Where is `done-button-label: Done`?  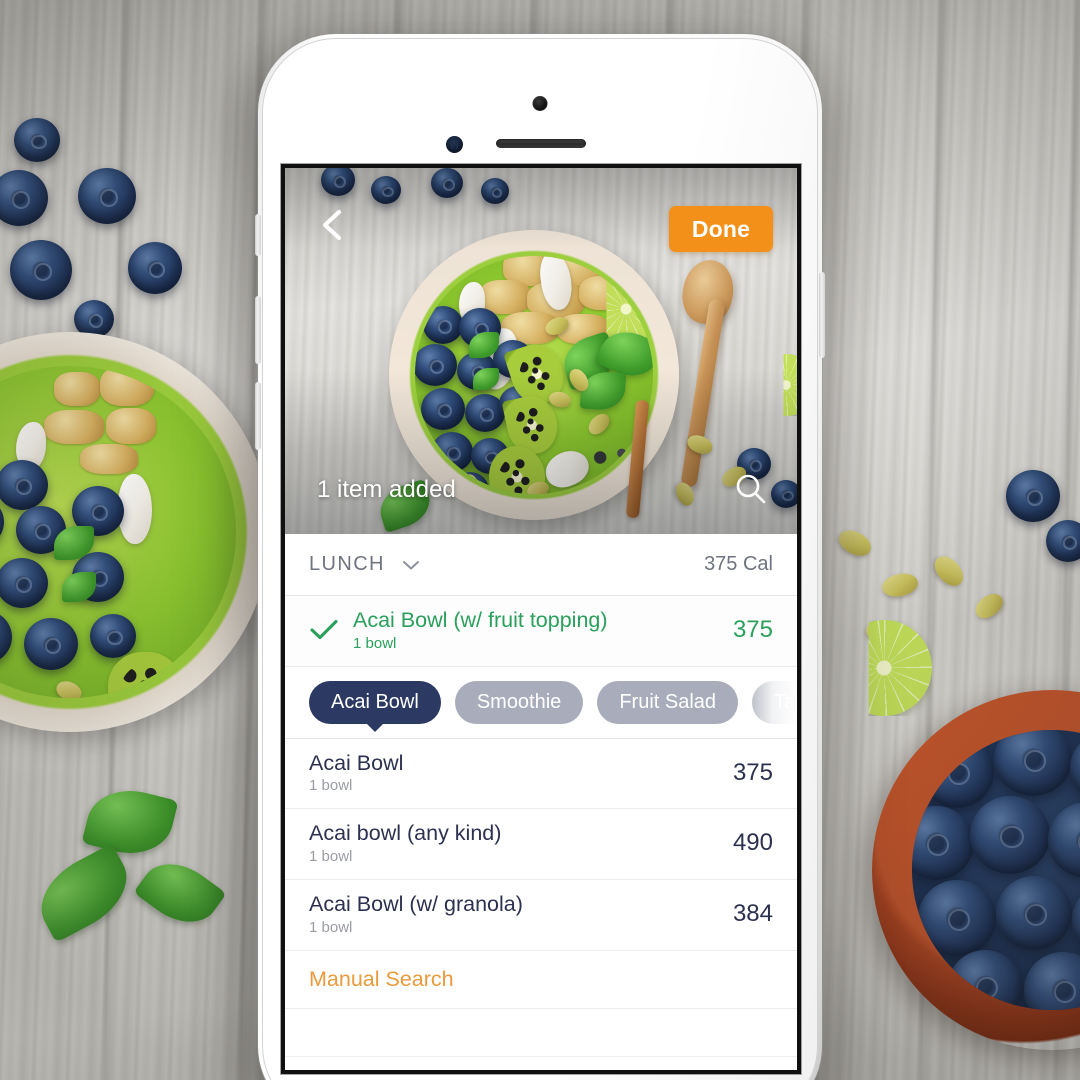
done-button-label: Done is located at coordinates (721, 228).